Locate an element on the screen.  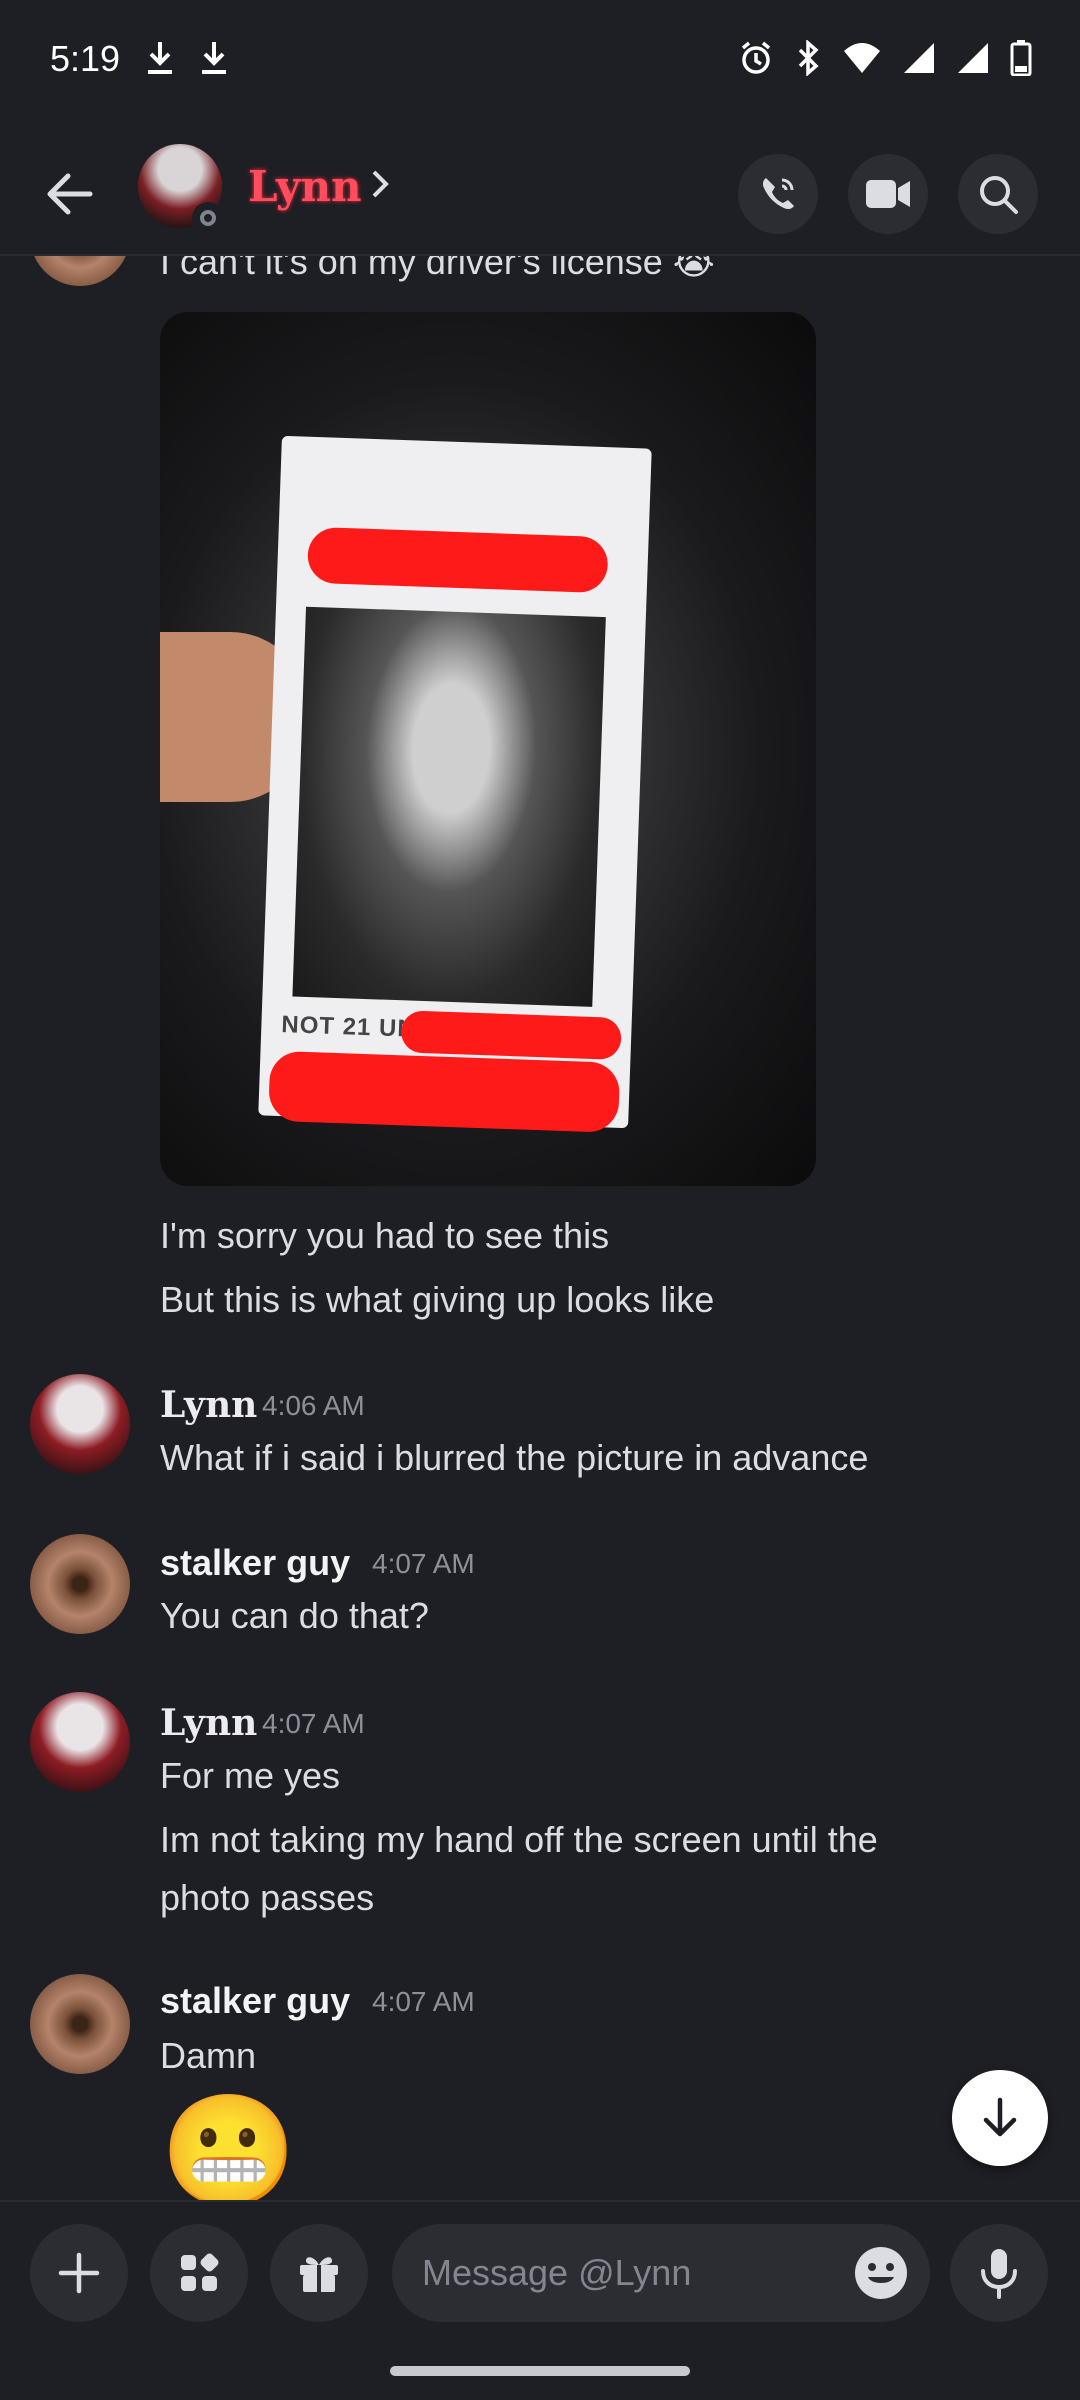
back-arrow-icon is located at coordinates (70, 194).